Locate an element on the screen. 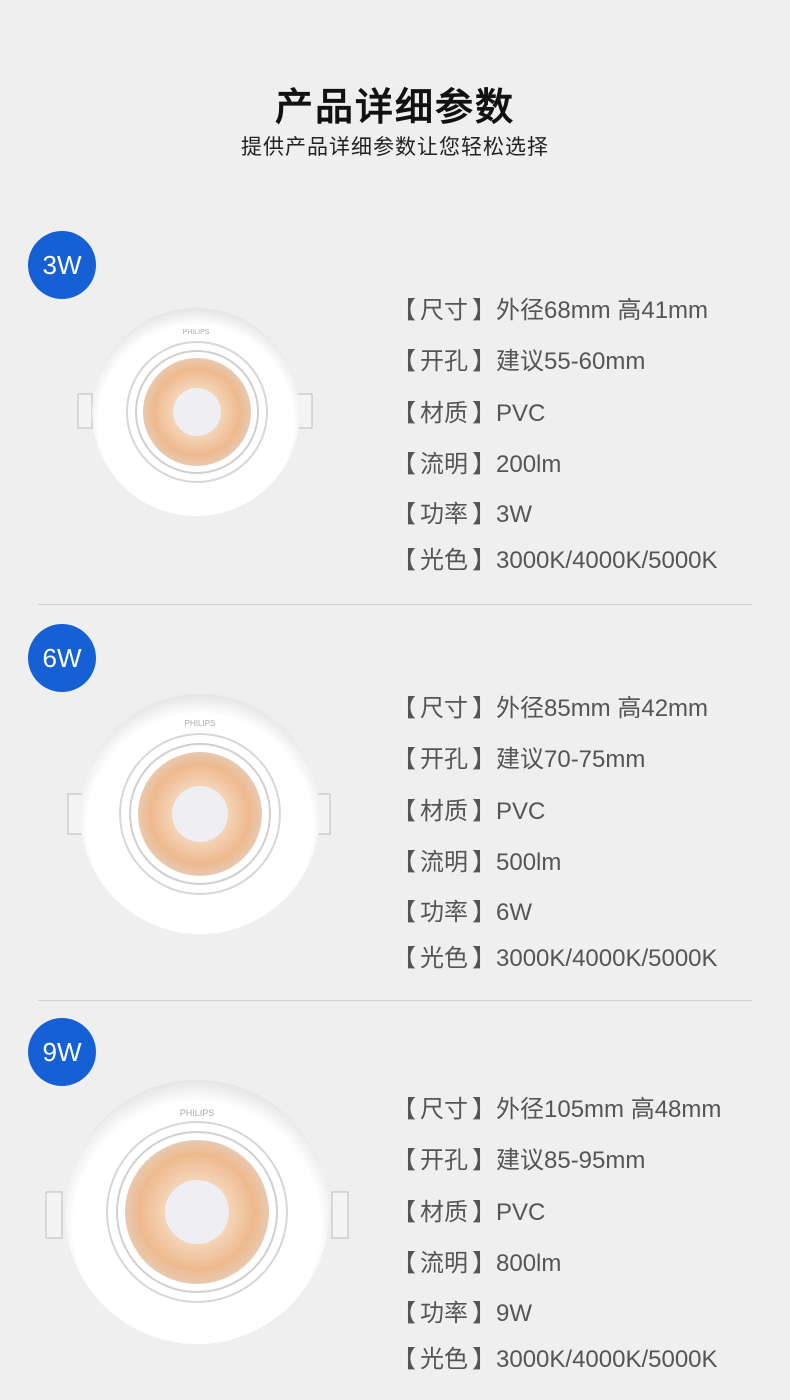  spec-row-size: 【尺寸 】外径105mm 高48mm is located at coordinates (557, 1109).